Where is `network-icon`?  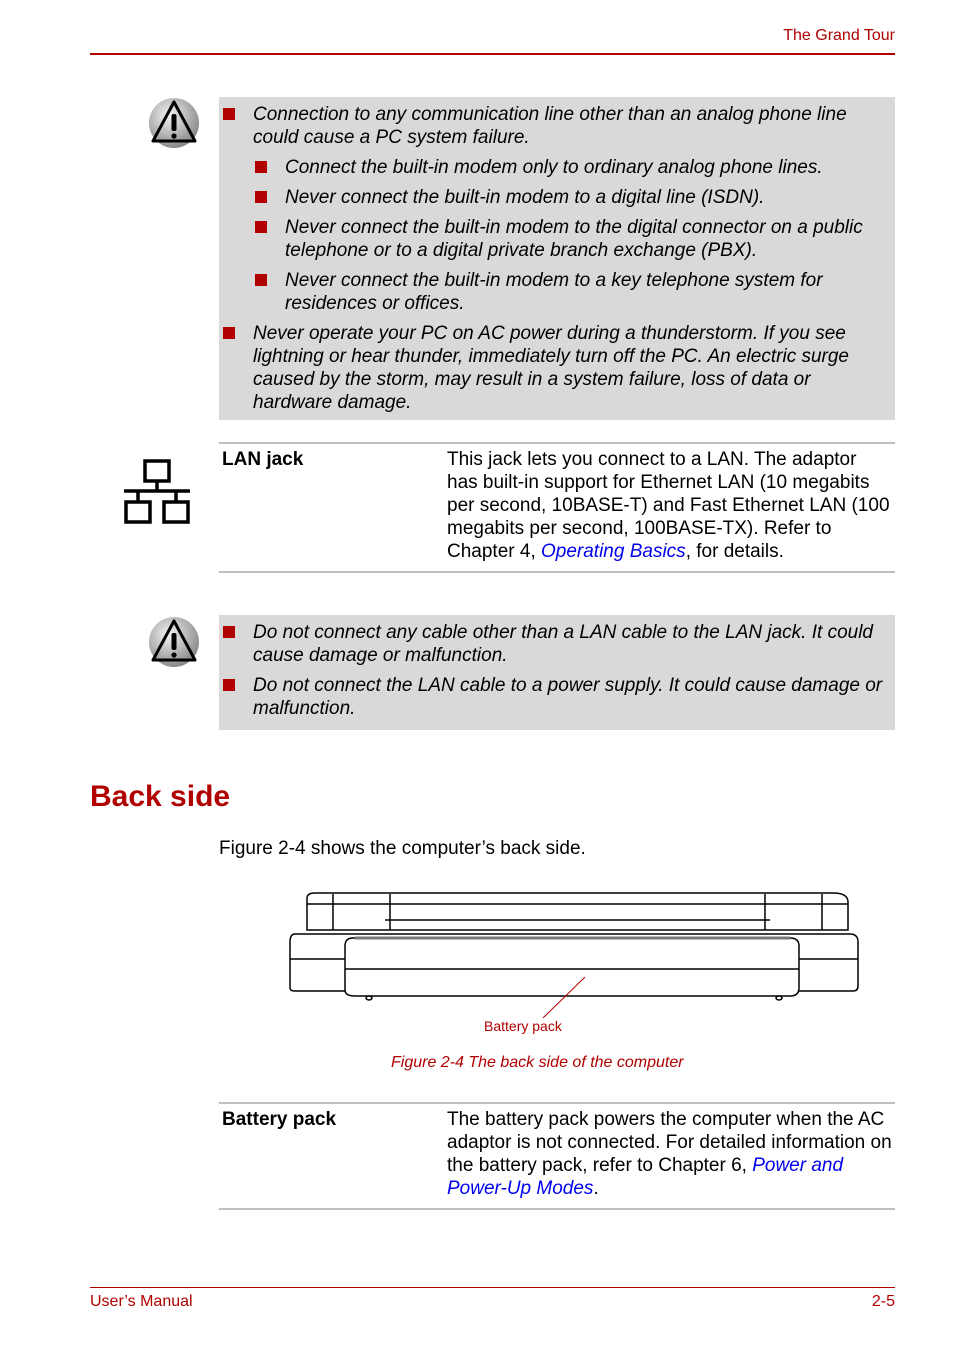
network-icon is located at coordinates (157, 494).